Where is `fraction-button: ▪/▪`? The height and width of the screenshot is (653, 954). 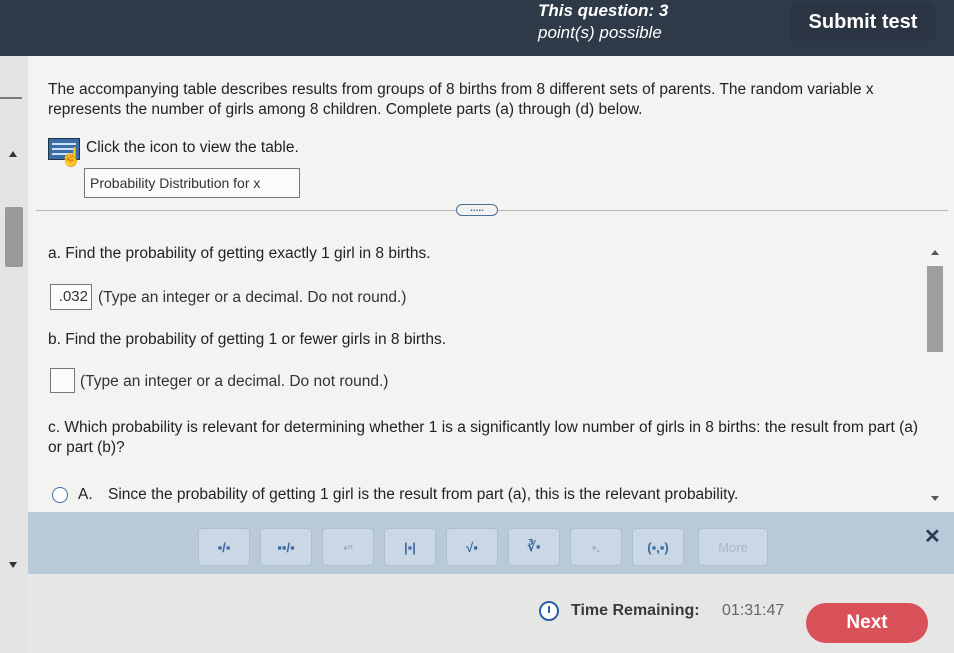 fraction-button: ▪/▪ is located at coordinates (224, 547).